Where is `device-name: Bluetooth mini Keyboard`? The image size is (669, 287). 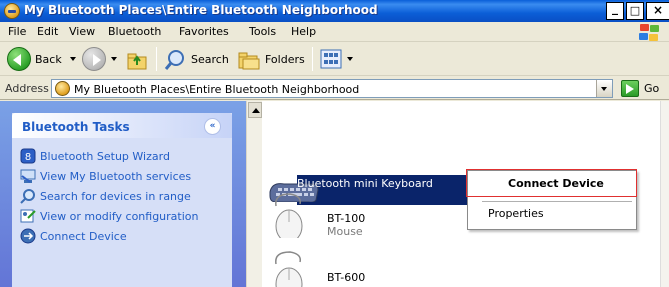 device-name: Bluetooth mini Keyboard is located at coordinates (365, 183).